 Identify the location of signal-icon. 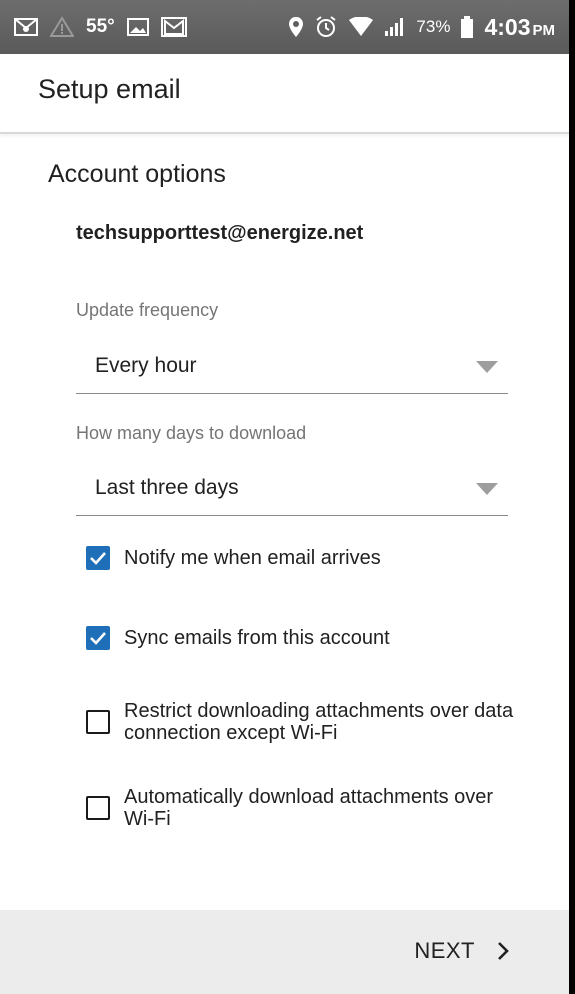
(395, 27).